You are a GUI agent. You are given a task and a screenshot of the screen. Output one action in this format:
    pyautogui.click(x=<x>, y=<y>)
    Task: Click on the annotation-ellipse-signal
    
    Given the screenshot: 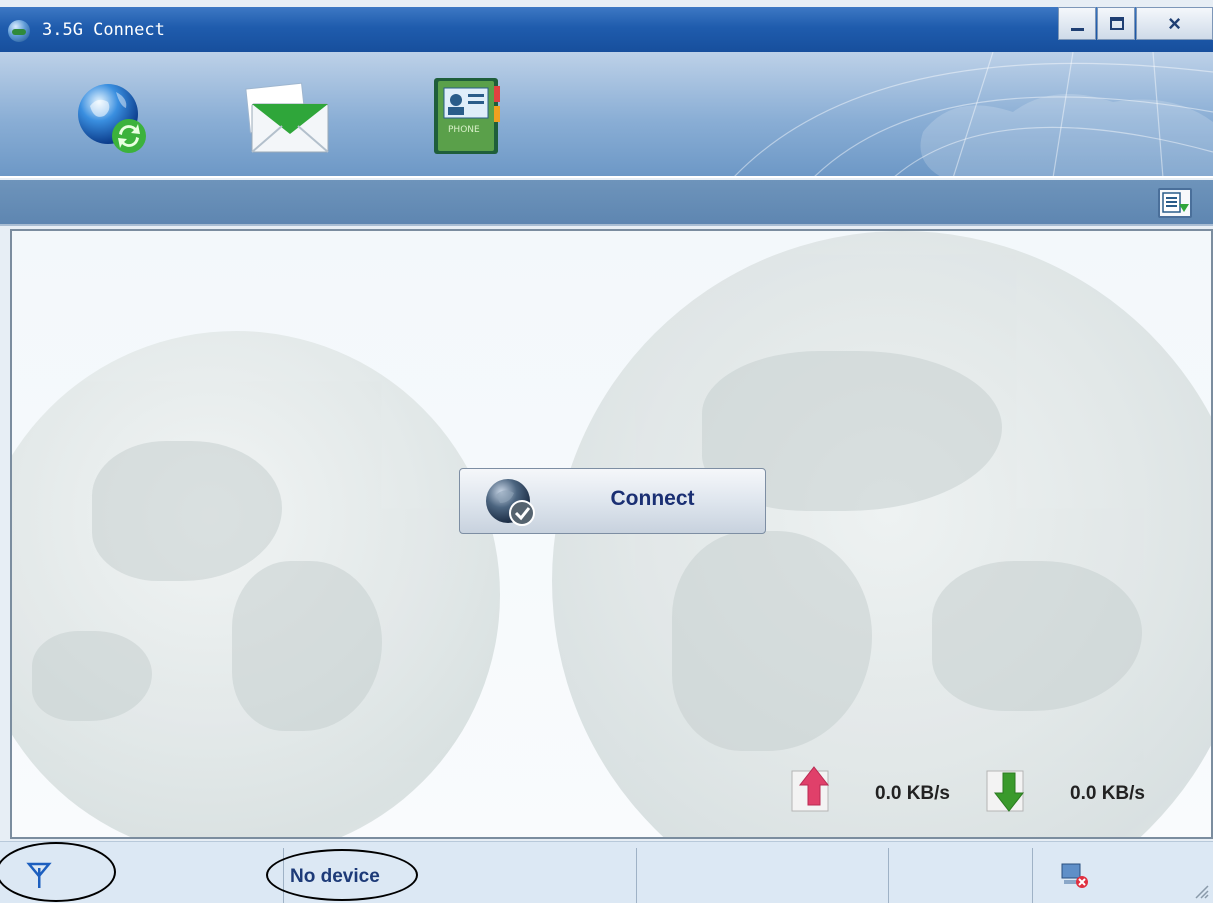 What is the action you would take?
    pyautogui.click(x=58, y=872)
    